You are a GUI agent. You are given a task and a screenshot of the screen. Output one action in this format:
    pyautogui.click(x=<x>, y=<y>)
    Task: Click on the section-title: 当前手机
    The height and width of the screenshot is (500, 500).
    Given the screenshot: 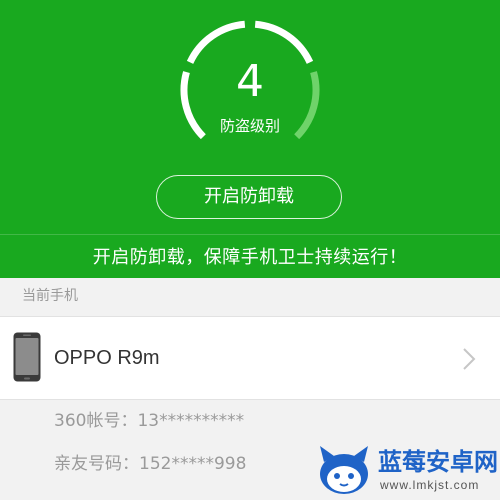 What is the action you would take?
    pyautogui.click(x=50, y=296)
    